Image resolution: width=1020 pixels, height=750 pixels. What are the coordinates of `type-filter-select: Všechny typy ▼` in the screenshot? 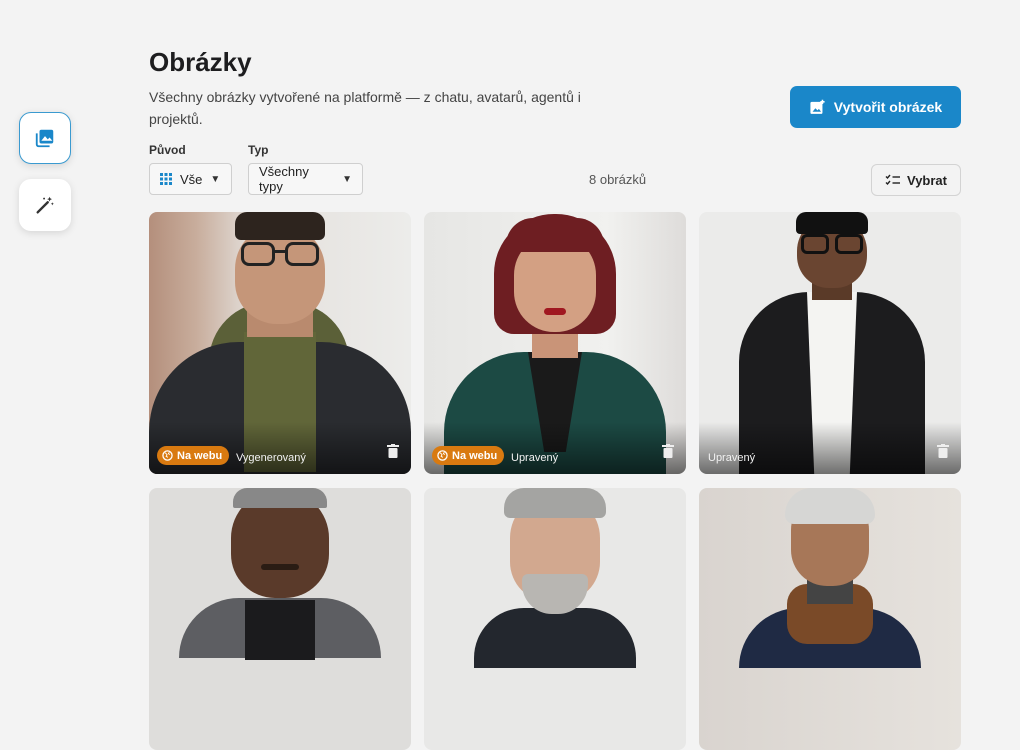 It's located at (305, 179).